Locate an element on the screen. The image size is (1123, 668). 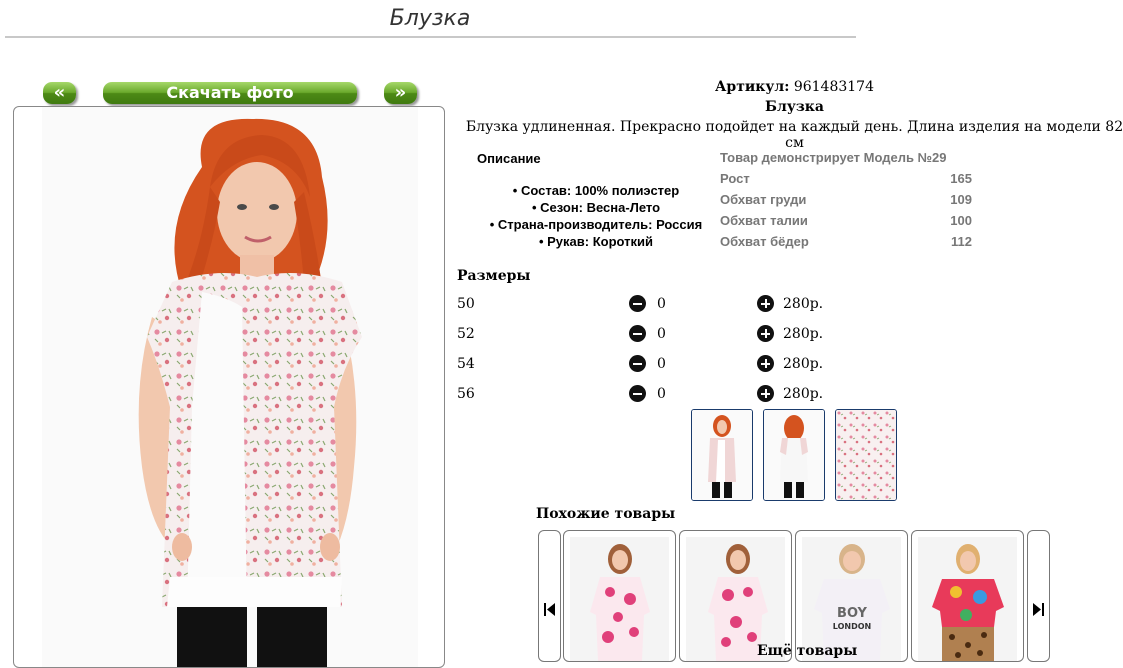
sku-line: Артикул: 961483174 is located at coordinates (790, 87).